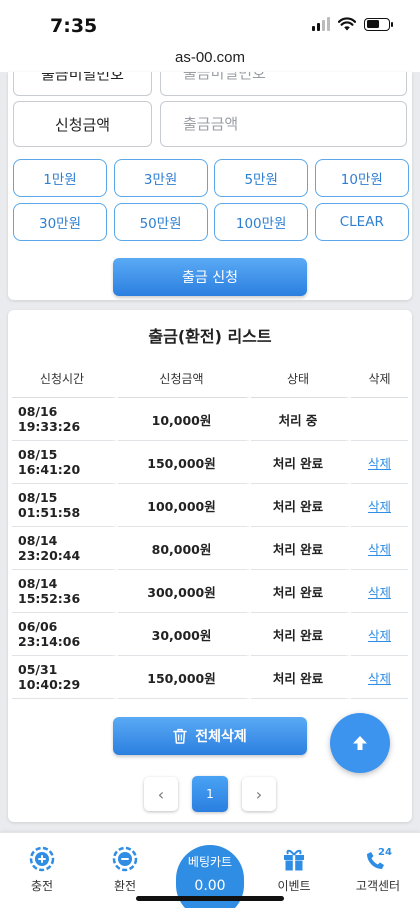 Image resolution: width=420 pixels, height=908 pixels. Describe the element at coordinates (283, 124) in the screenshot. I see `amount-input` at that location.